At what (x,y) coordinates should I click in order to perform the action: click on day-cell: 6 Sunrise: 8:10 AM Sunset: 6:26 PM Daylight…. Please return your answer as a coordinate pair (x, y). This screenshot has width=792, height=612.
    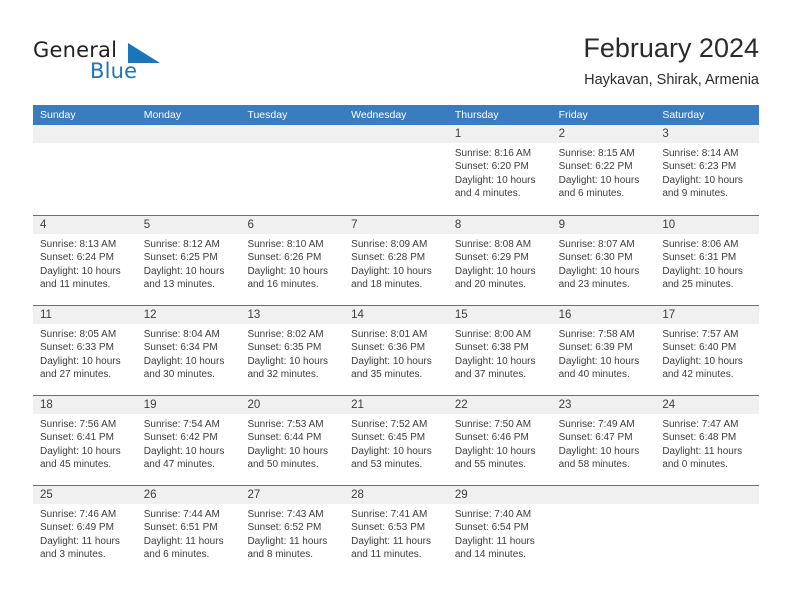
    Looking at the image, I should click on (292, 260).